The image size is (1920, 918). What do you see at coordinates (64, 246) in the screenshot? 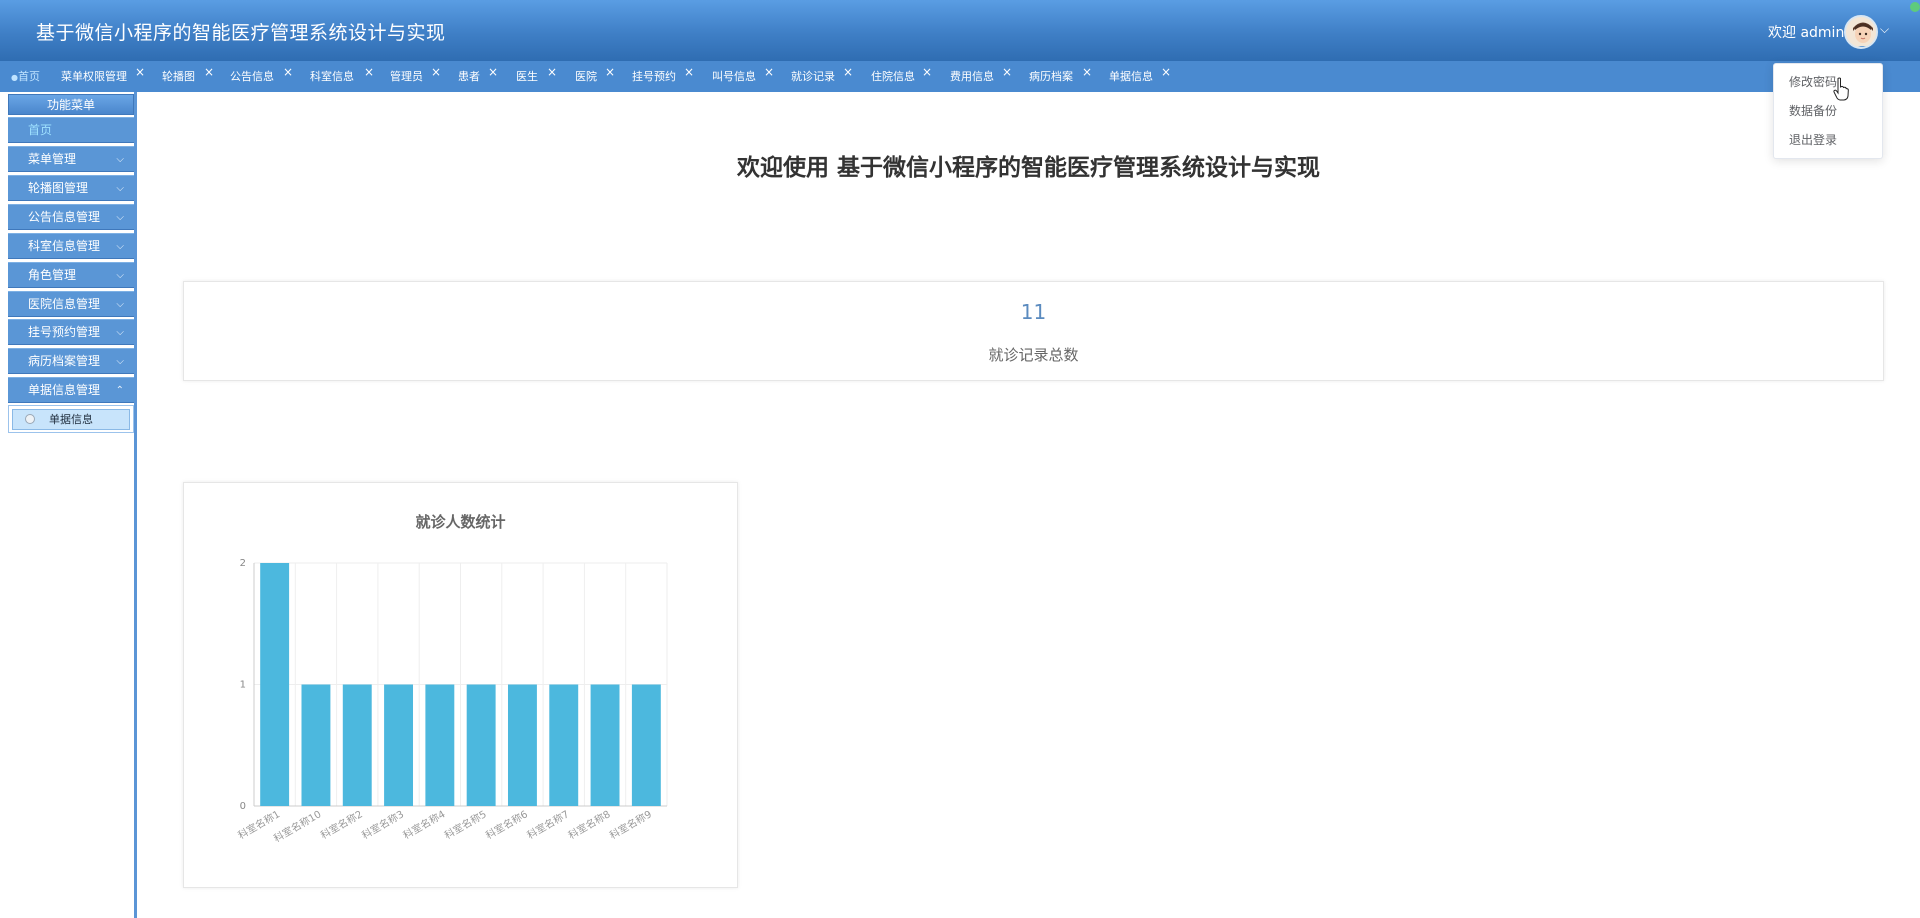
I see `sidebar-item-label: 科室信息管理` at bounding box center [64, 246].